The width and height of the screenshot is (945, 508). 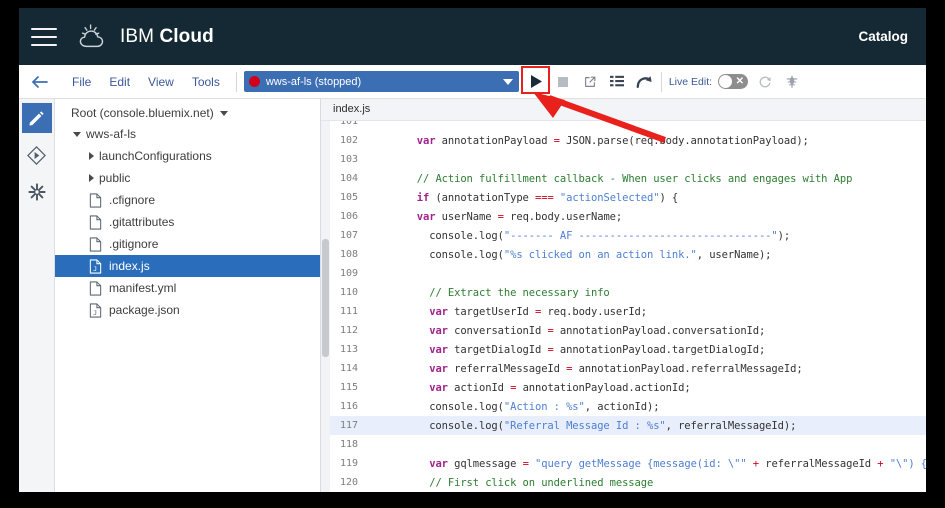 What do you see at coordinates (155, 156) in the screenshot?
I see `file-tree-item-label: launchConfigurations` at bounding box center [155, 156].